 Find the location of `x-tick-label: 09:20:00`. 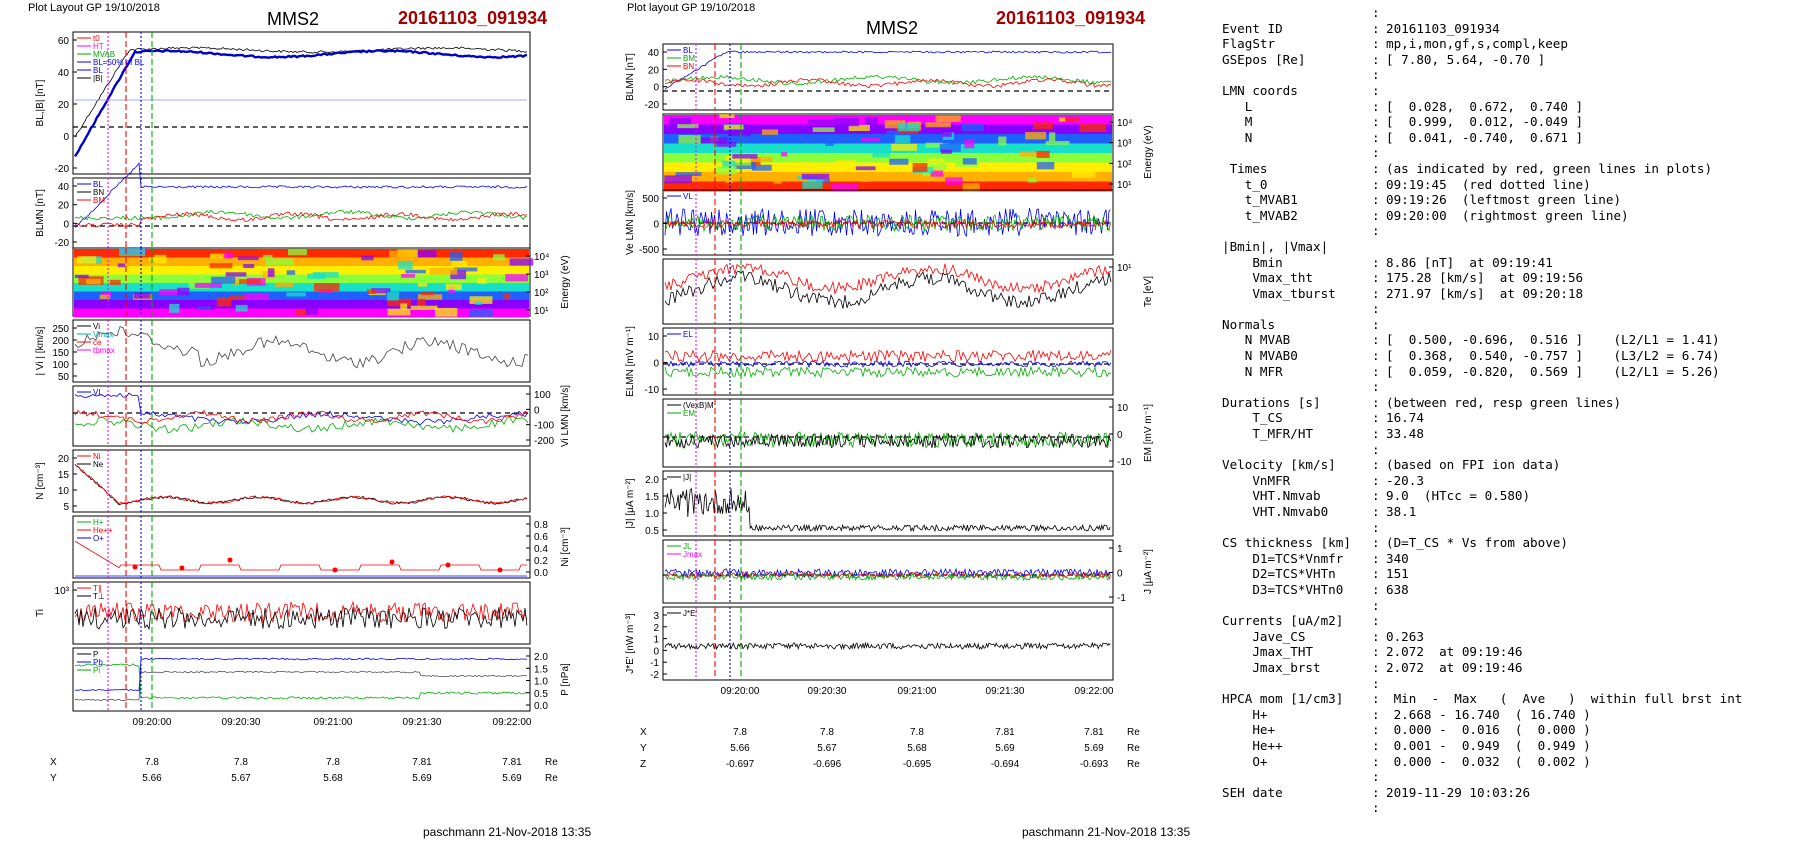

x-tick-label: 09:20:00 is located at coordinates (152, 722).